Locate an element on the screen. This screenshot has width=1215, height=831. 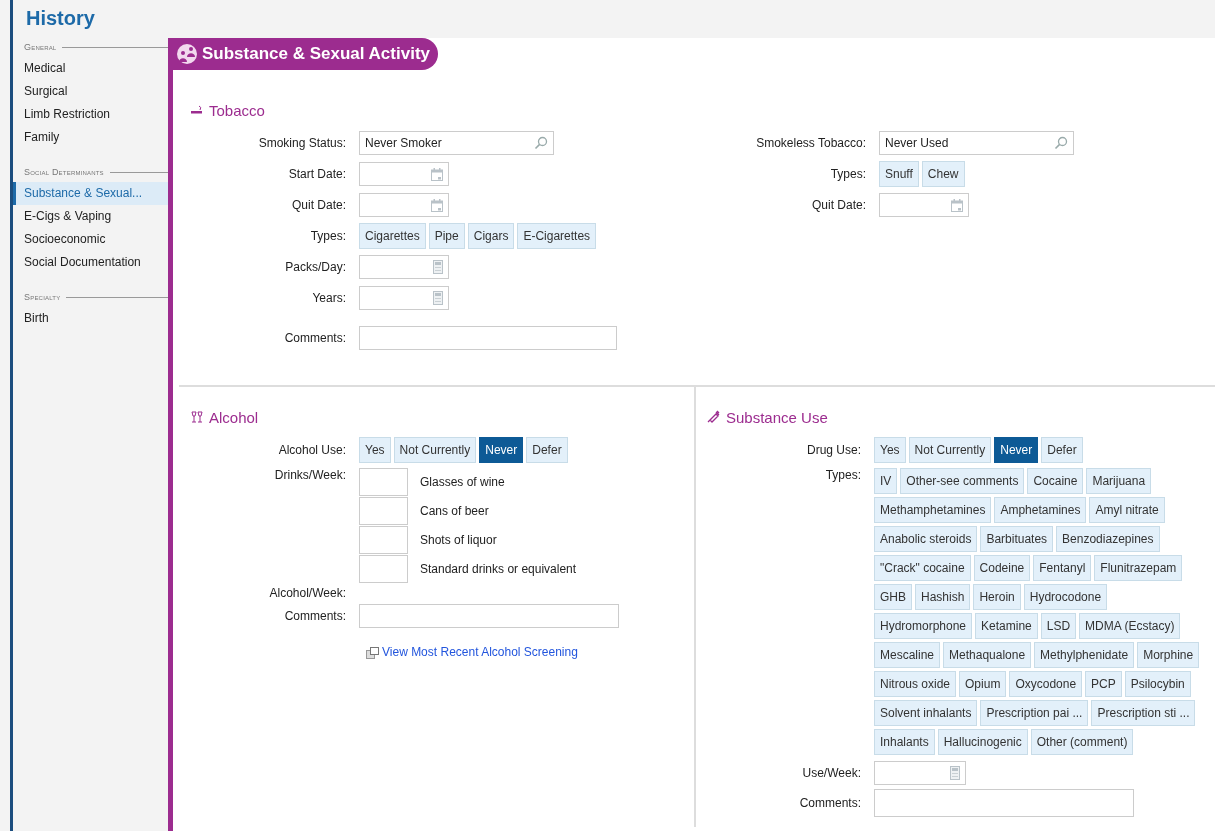
field-label: Years: is located at coordinates (328, 298).